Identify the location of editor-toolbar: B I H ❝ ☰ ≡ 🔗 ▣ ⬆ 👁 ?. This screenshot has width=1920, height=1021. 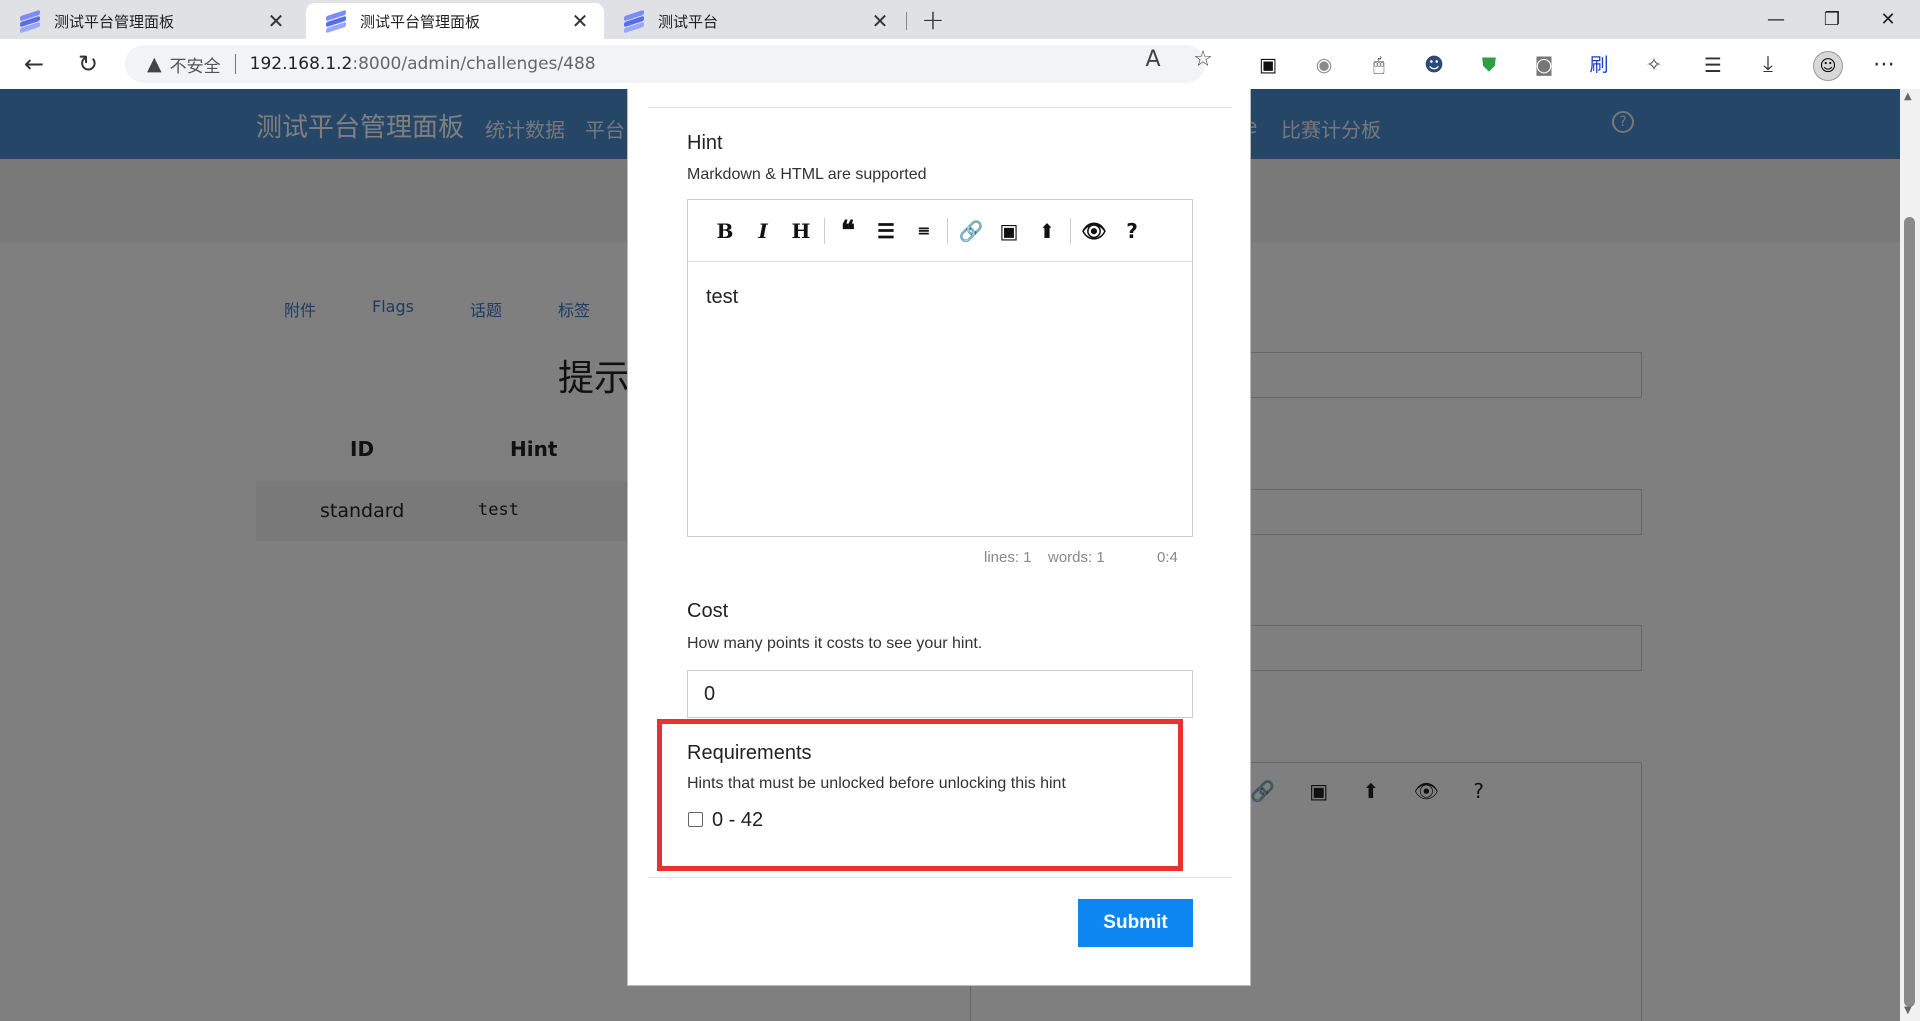
(940, 231).